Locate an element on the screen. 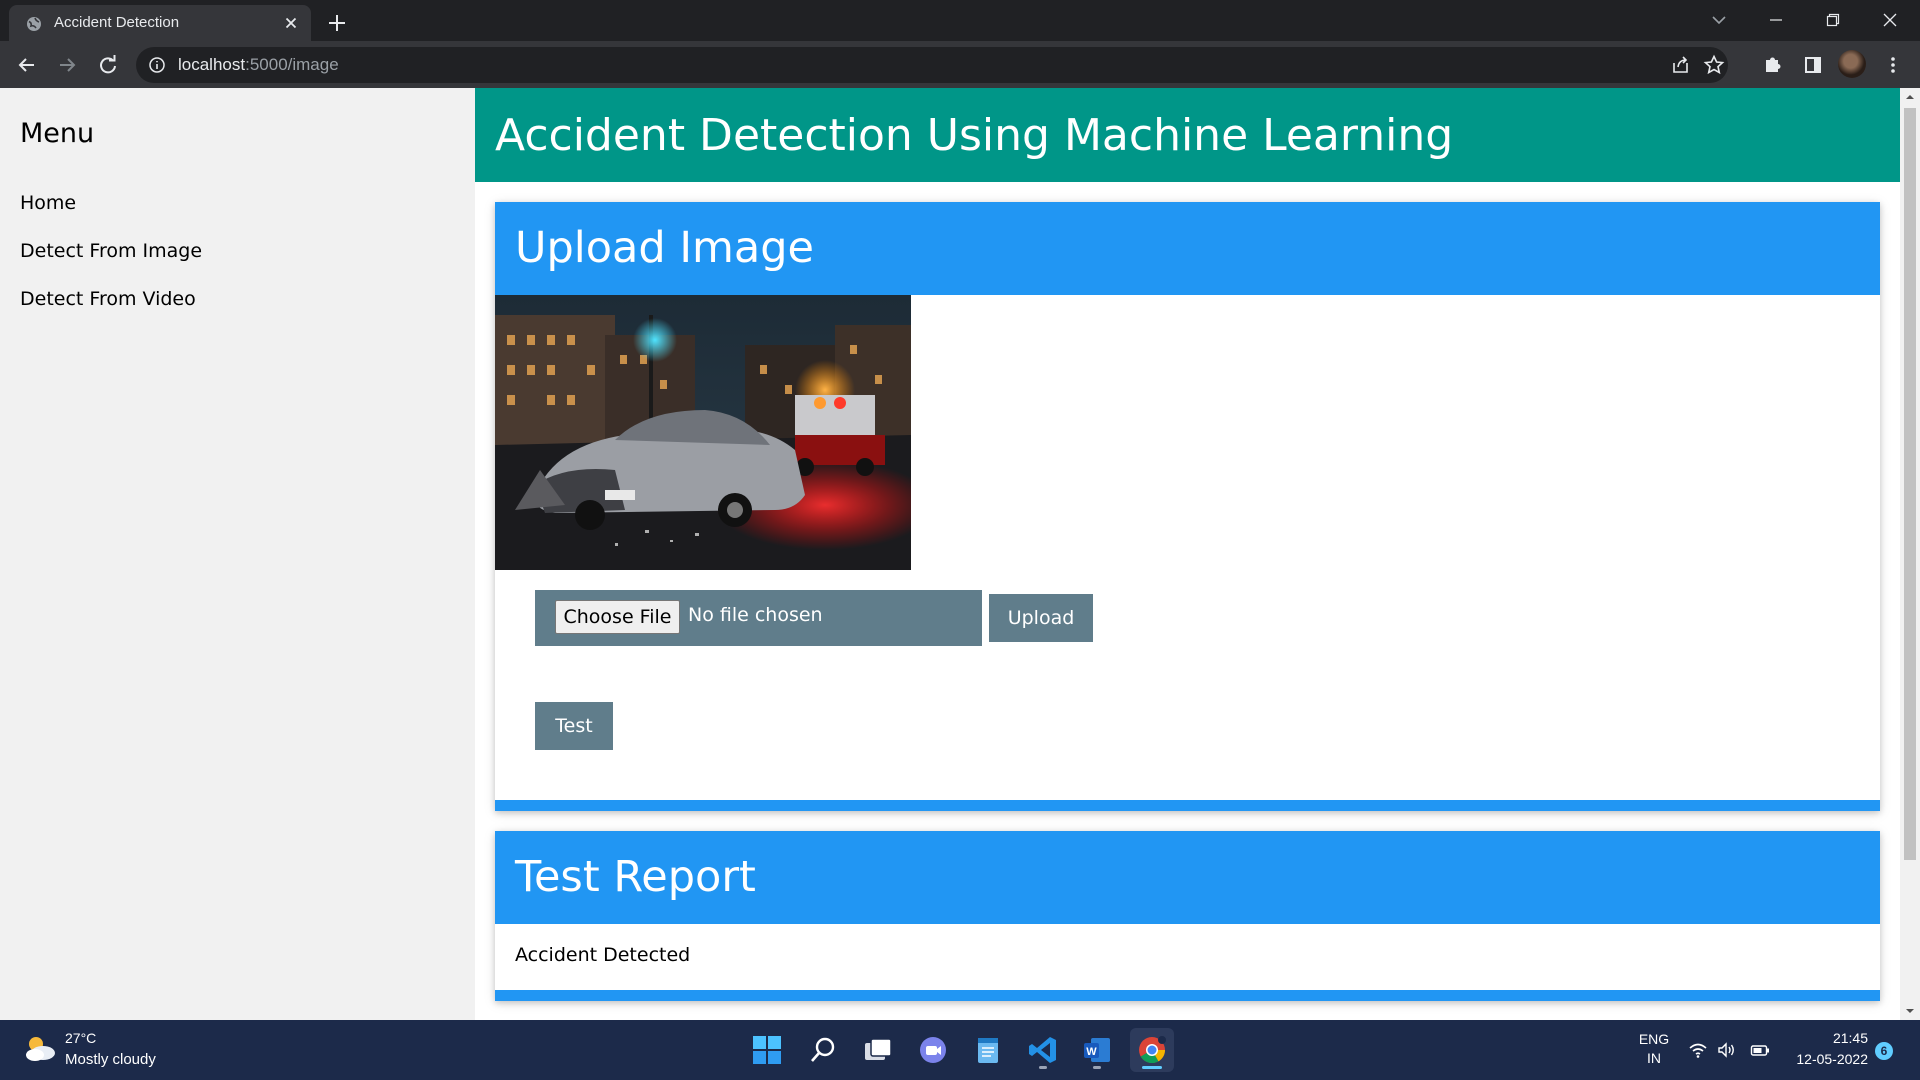 The width and height of the screenshot is (1920, 1080). clock-date: 12-05-2022 is located at coordinates (1826, 1059).